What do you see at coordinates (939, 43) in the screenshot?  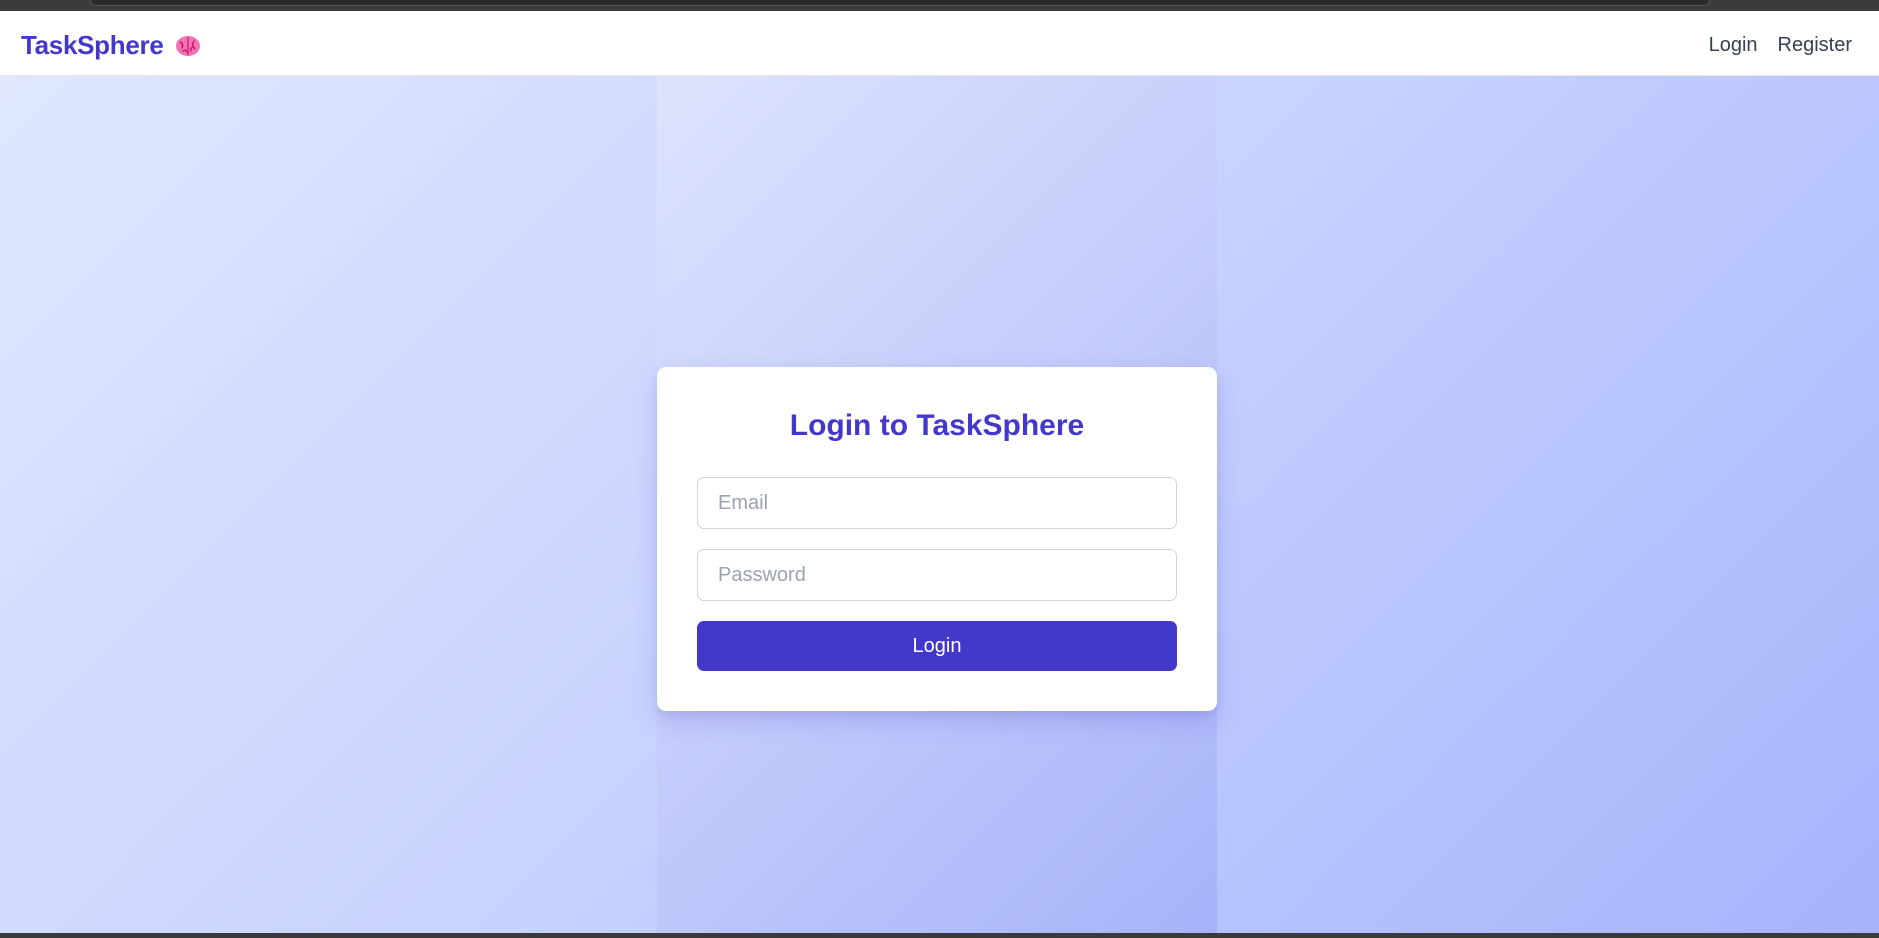 I see `navbar: TaskSphere Login Register` at bounding box center [939, 43].